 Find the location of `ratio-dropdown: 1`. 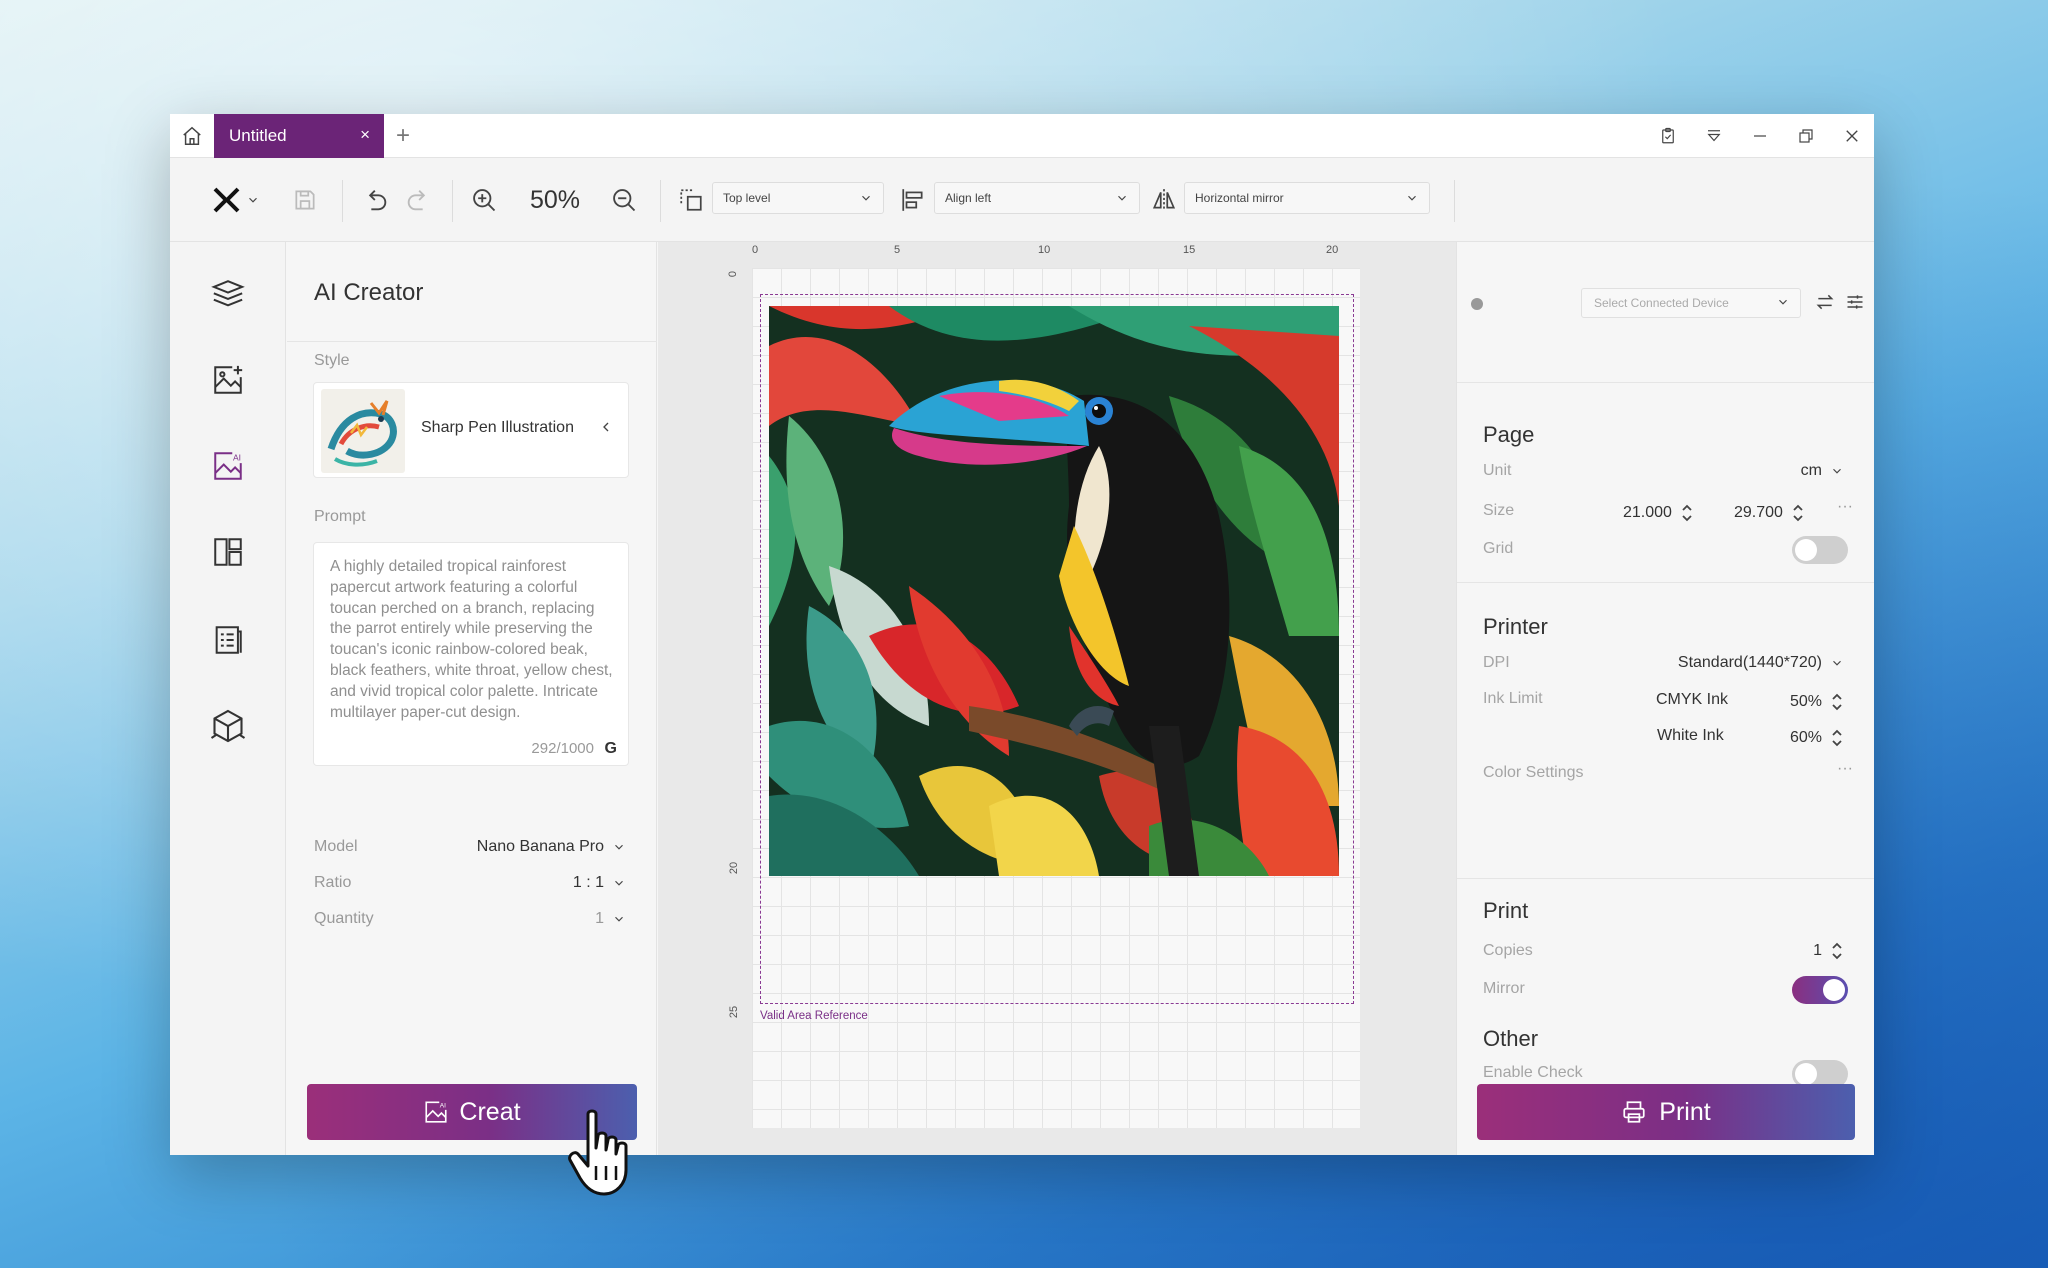

ratio-dropdown: 1 is located at coordinates (599, 883).